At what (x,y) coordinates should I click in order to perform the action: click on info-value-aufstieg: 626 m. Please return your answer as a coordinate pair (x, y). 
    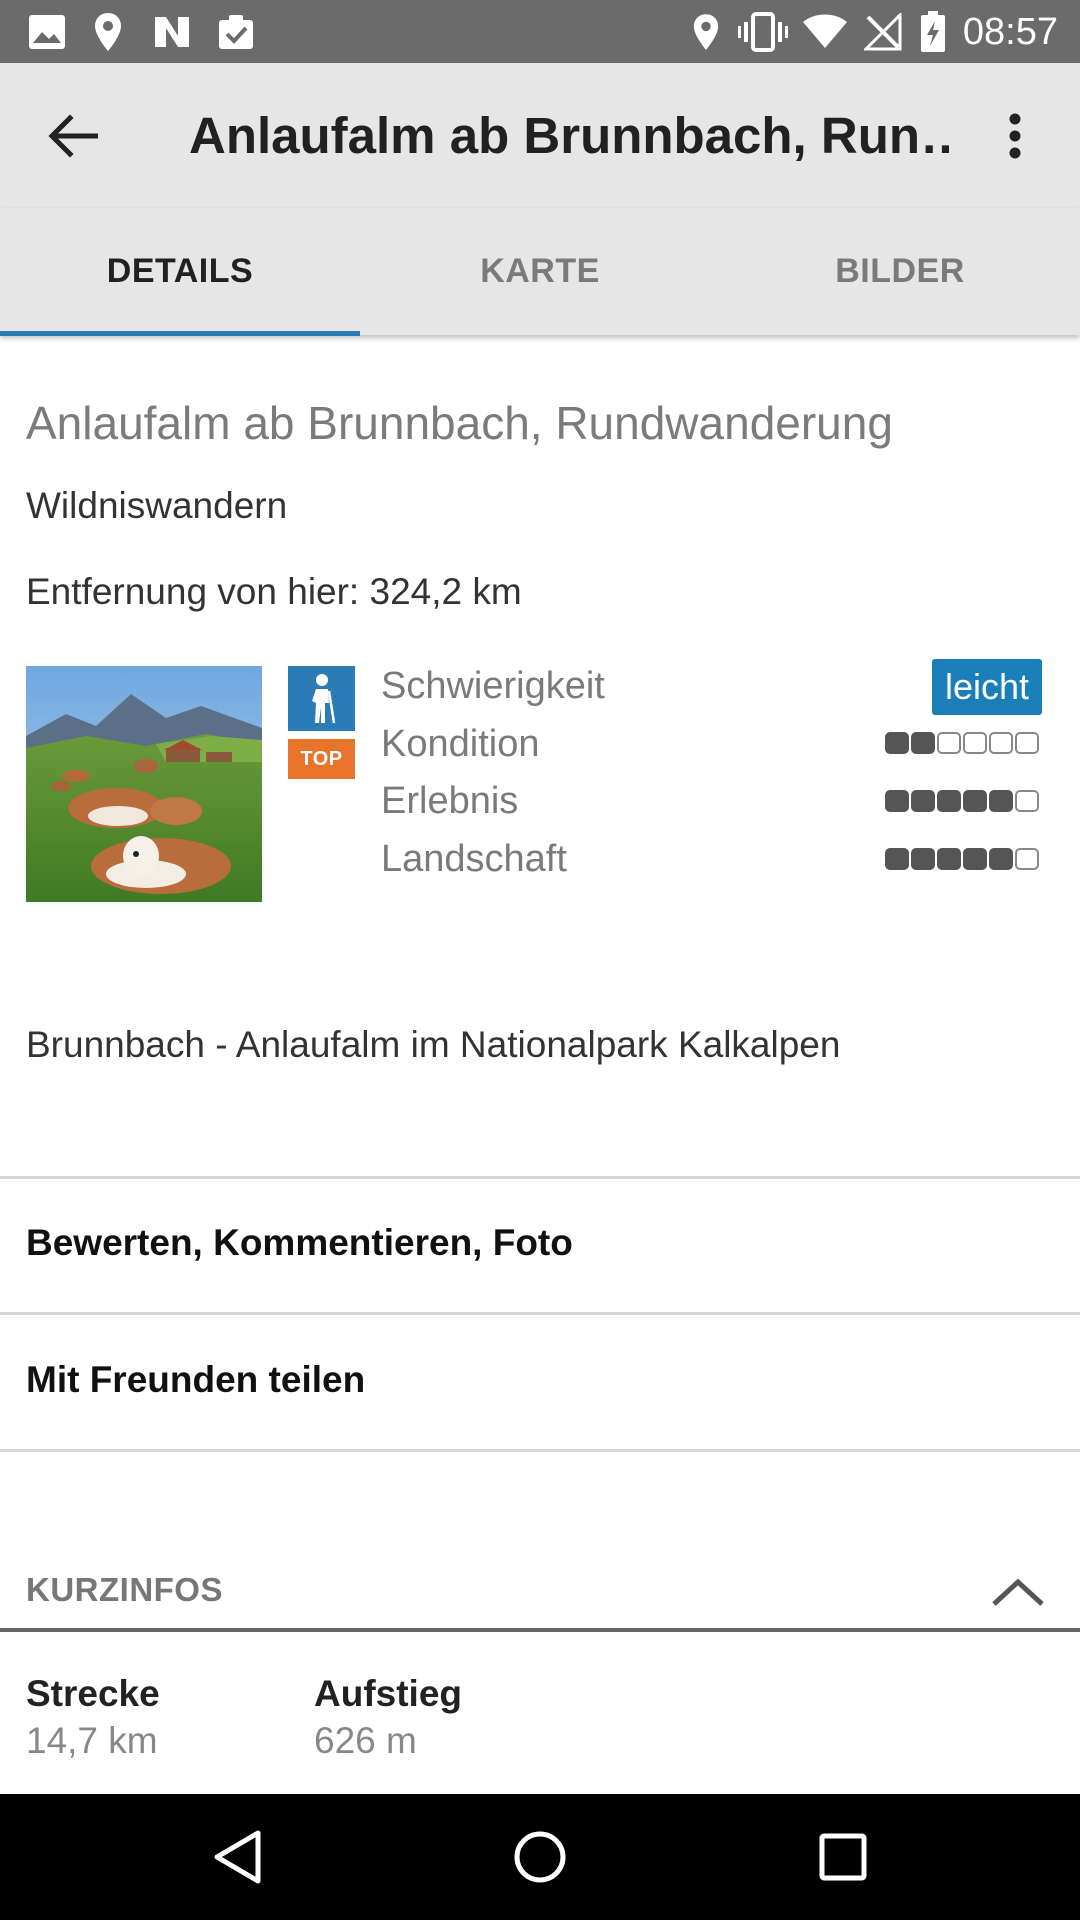
    Looking at the image, I should click on (365, 1740).